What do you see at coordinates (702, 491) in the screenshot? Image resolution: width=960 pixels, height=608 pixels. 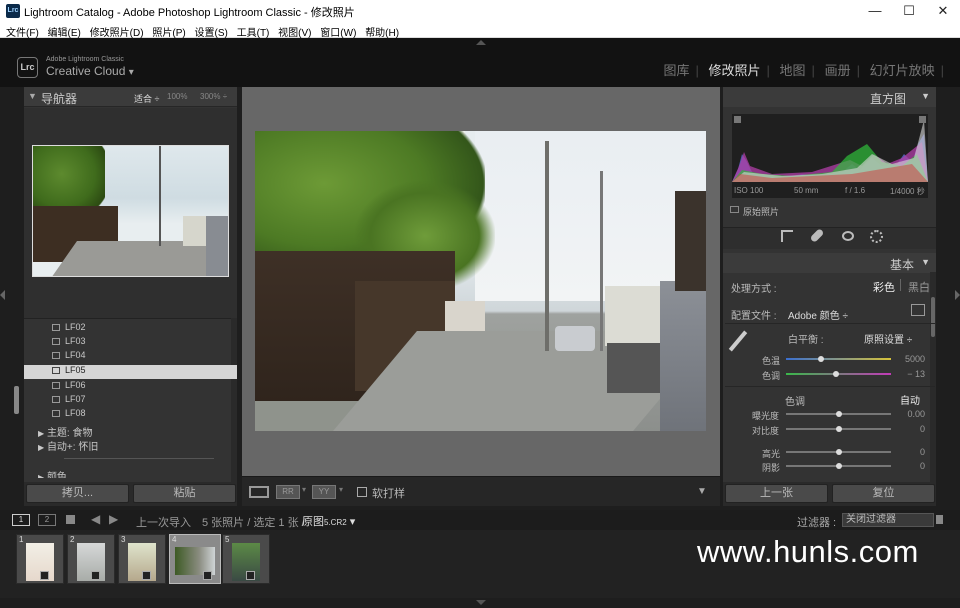 I see `toolbar-menu-icon: ▼` at bounding box center [702, 491].